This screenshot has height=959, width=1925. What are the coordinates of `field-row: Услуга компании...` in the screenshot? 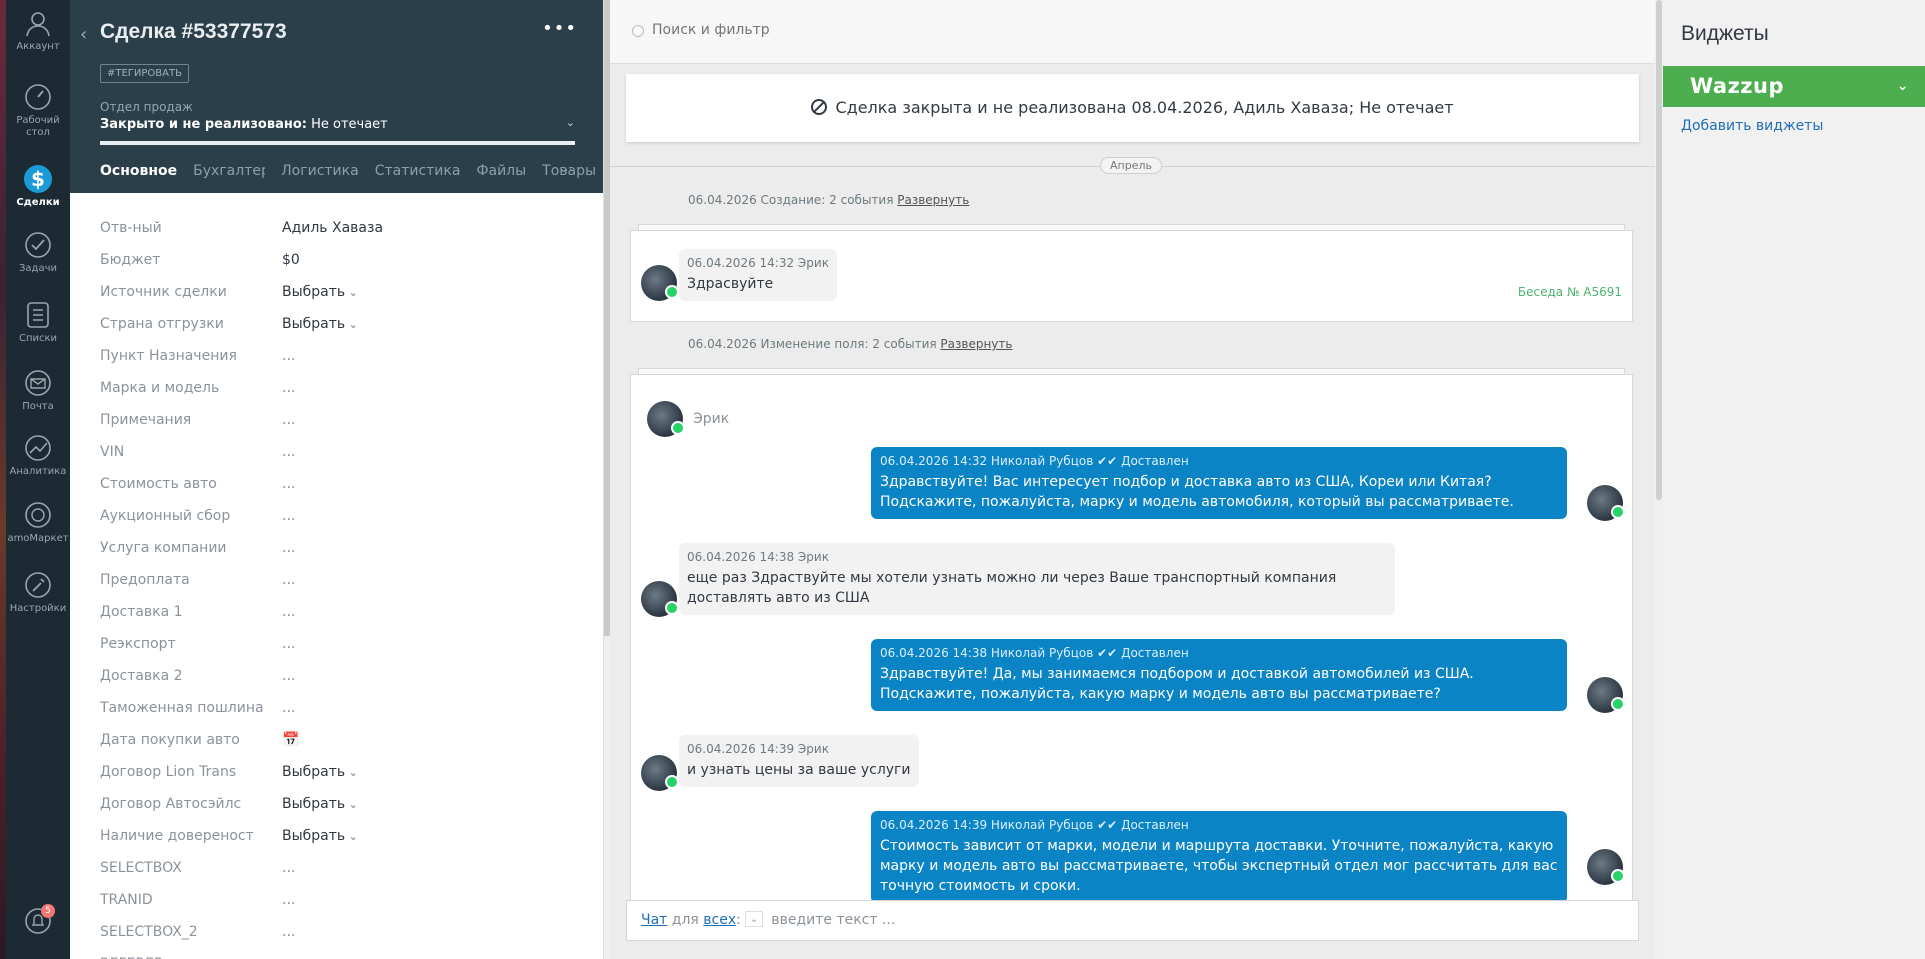 It's located at (340, 548).